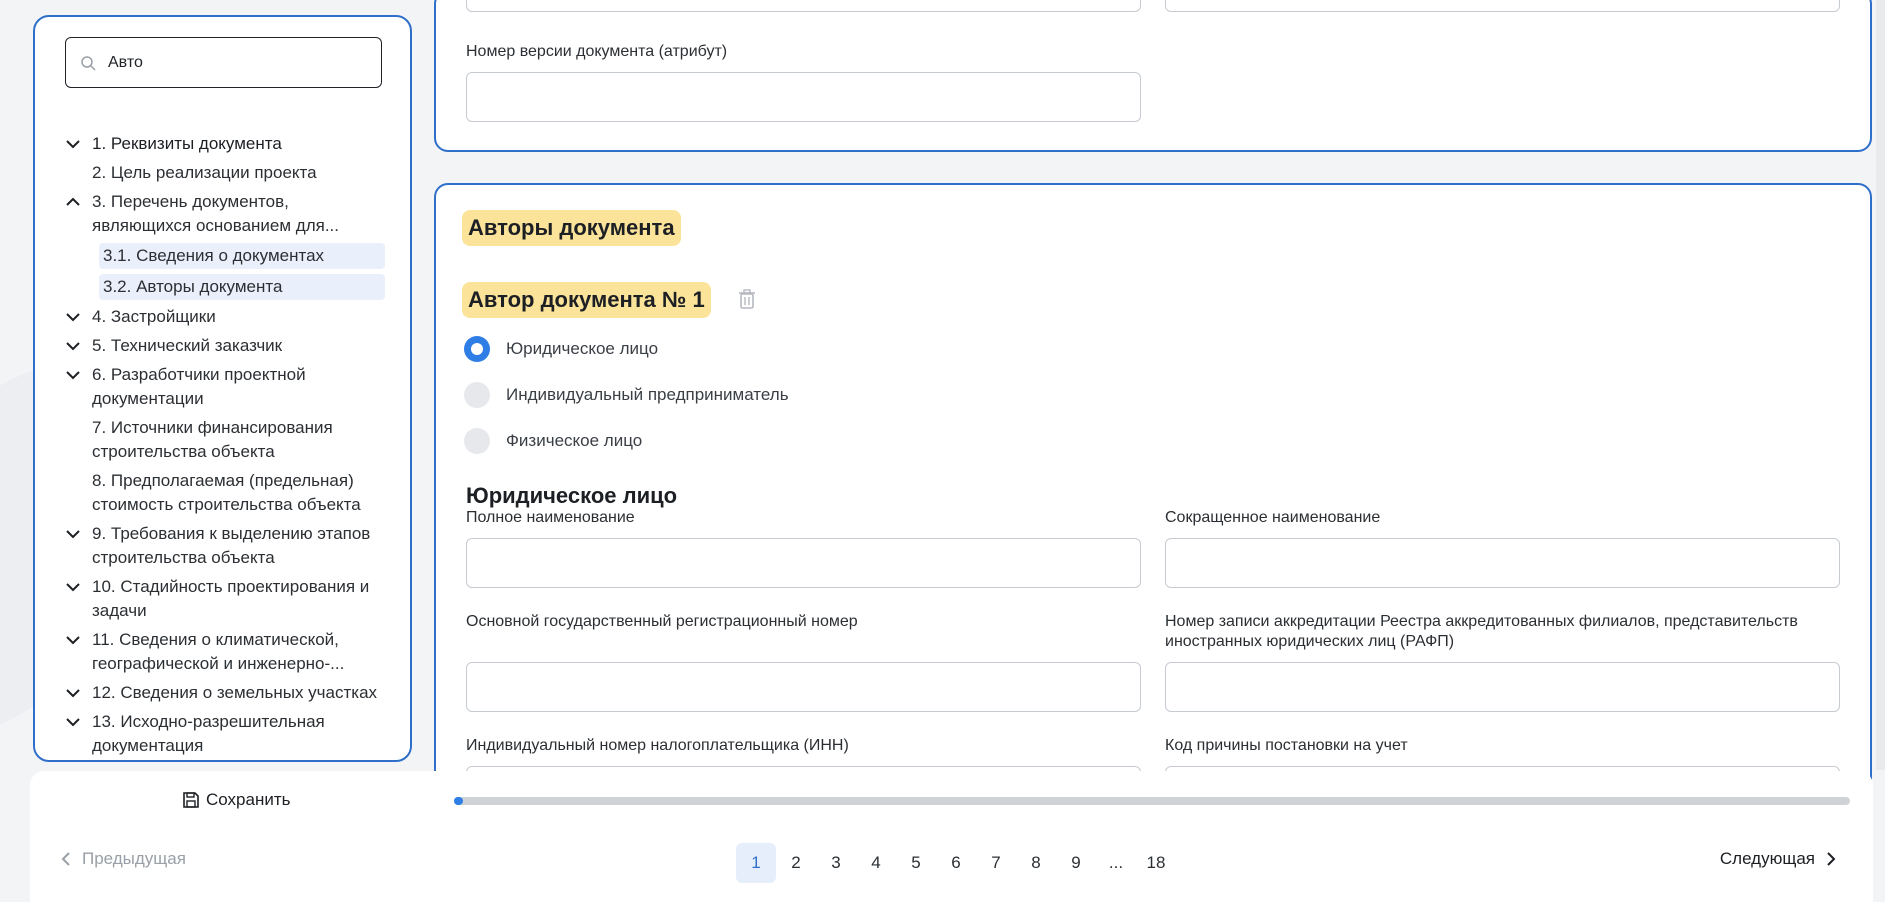 The width and height of the screenshot is (1885, 902). I want to click on version-label: Номер версии документа (атрибут), so click(597, 51).